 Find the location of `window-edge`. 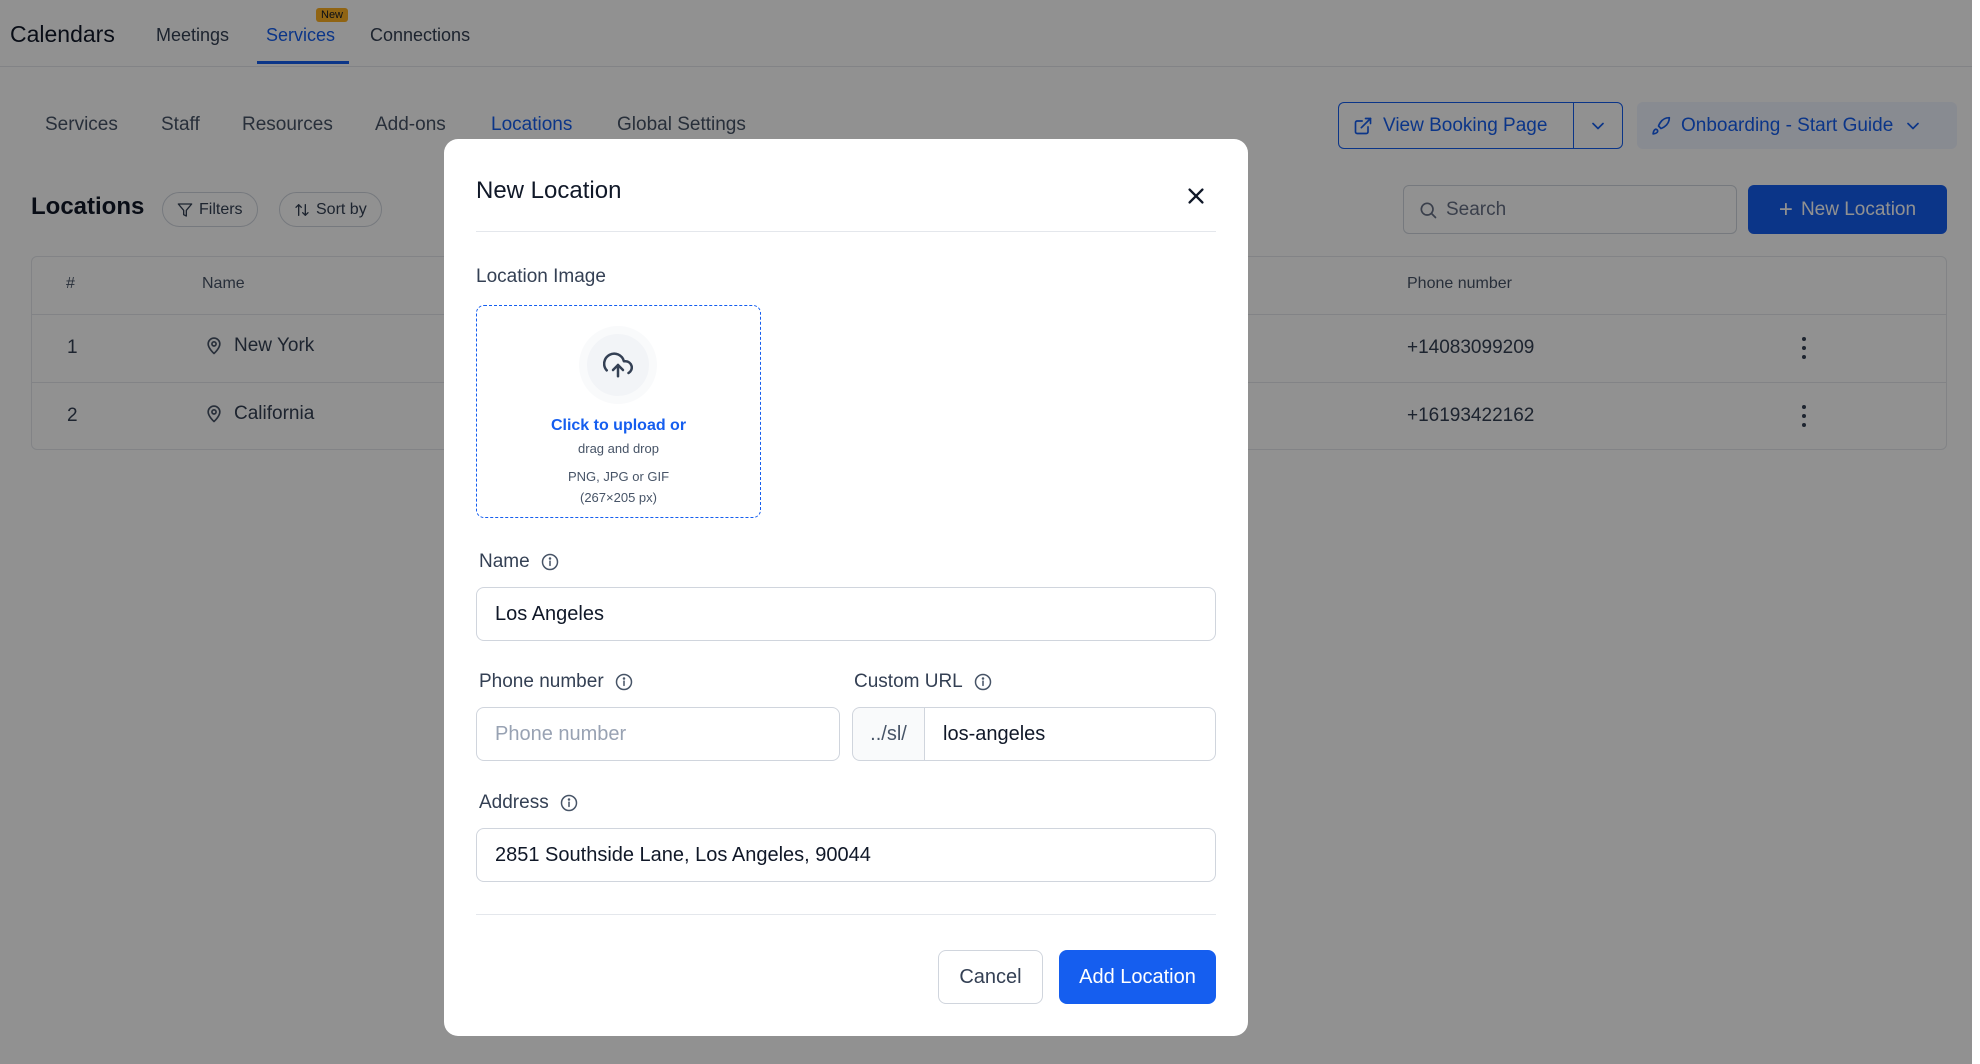

window-edge is located at coordinates (1976, 532).